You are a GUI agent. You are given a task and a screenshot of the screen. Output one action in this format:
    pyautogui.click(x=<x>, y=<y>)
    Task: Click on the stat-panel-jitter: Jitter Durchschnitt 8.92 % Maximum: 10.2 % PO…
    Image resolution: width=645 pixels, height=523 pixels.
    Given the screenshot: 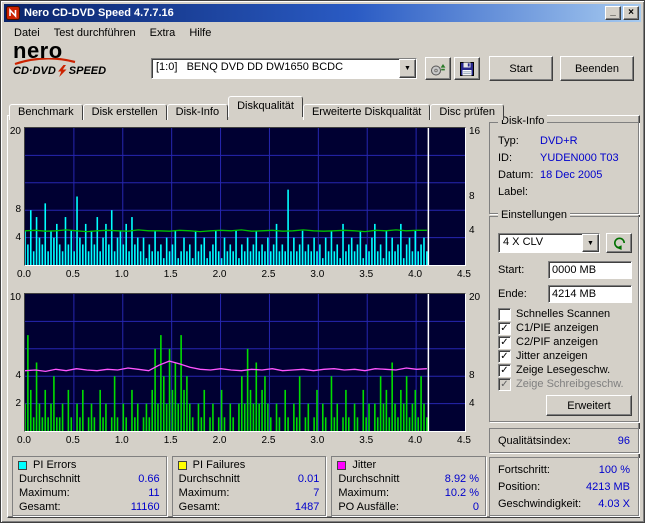 What is the action you would take?
    pyautogui.click(x=409, y=486)
    